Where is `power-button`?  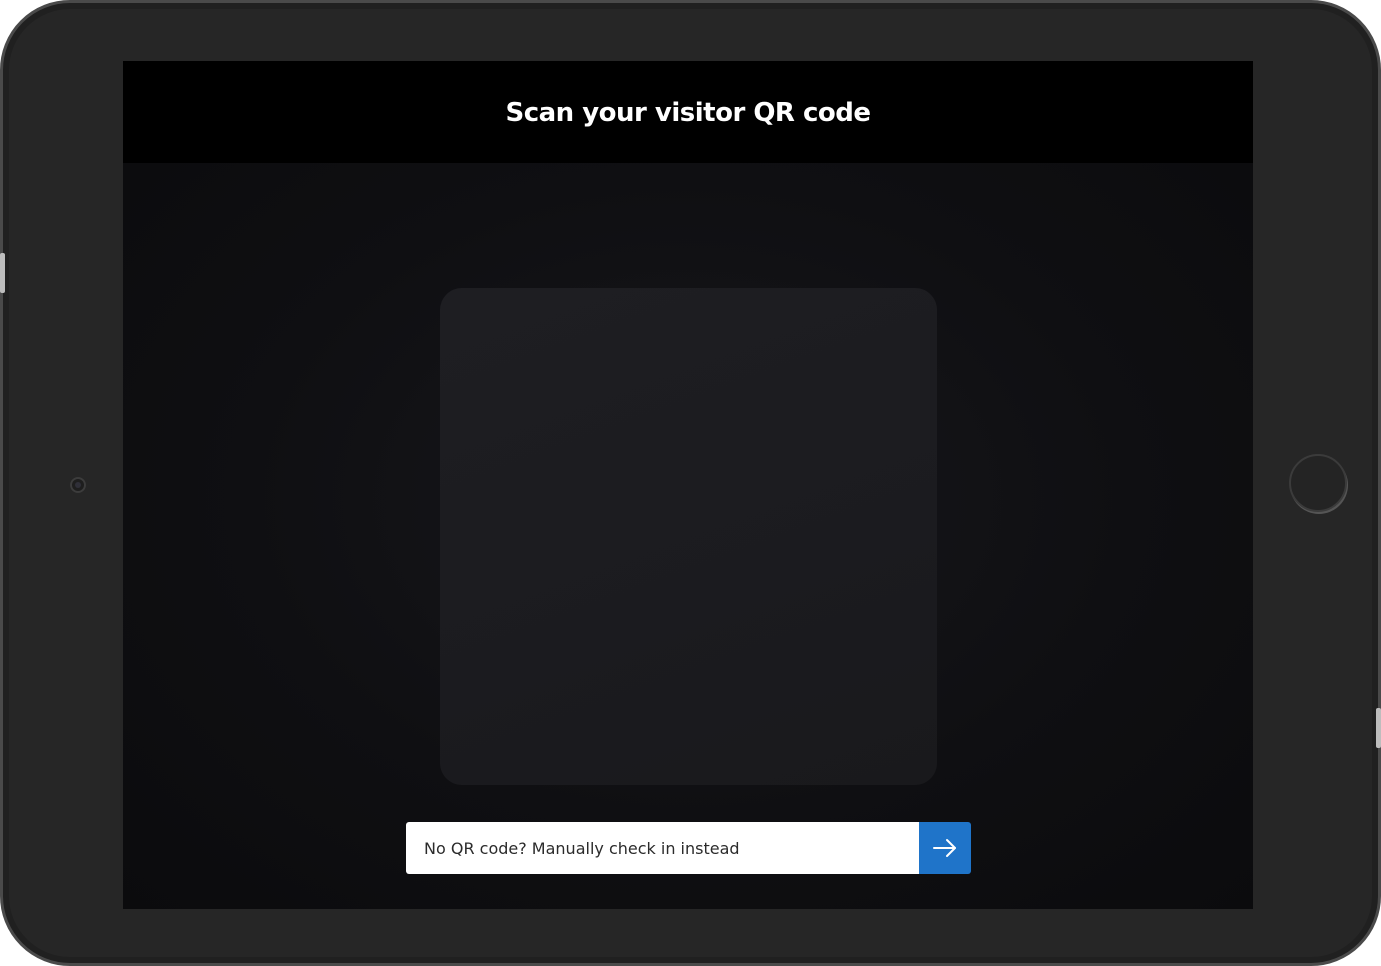 power-button is located at coordinates (1378, 728).